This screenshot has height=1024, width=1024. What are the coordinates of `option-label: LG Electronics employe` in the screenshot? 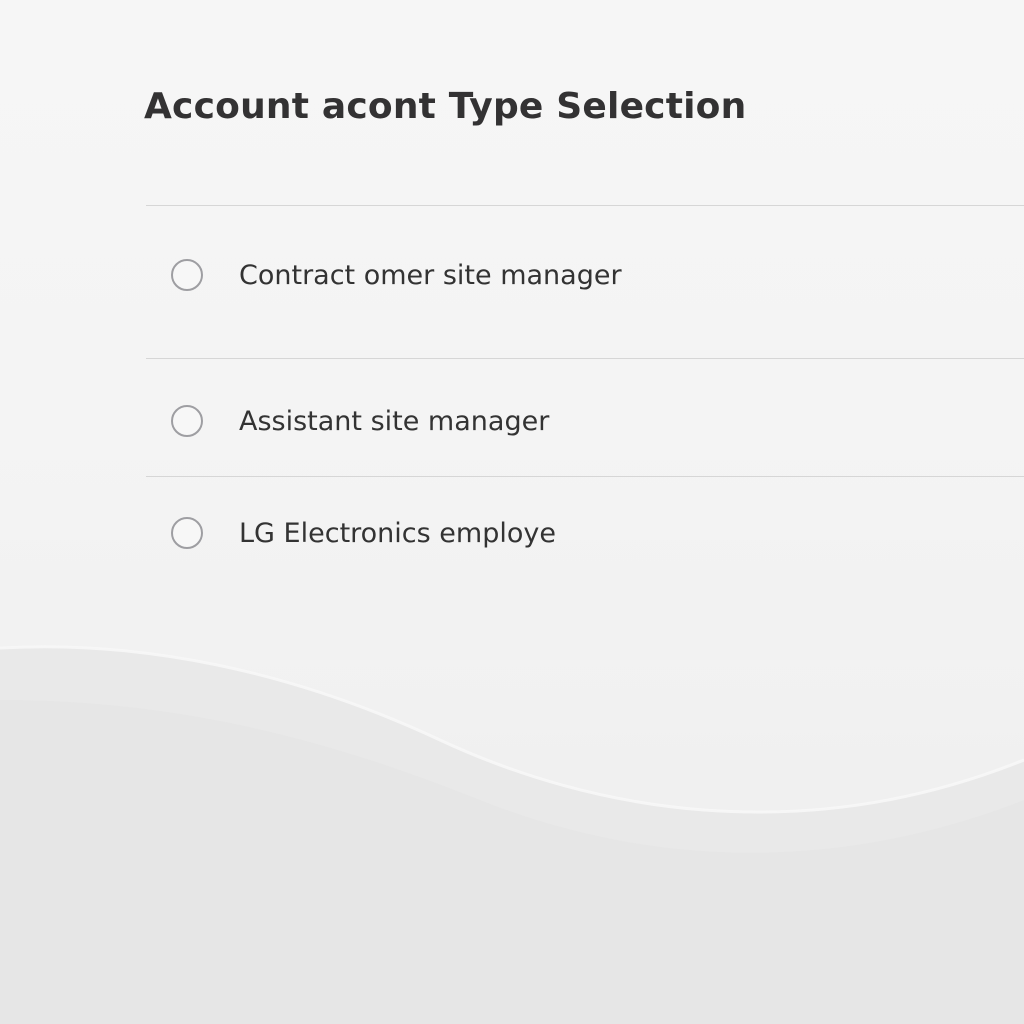 It's located at (397, 533).